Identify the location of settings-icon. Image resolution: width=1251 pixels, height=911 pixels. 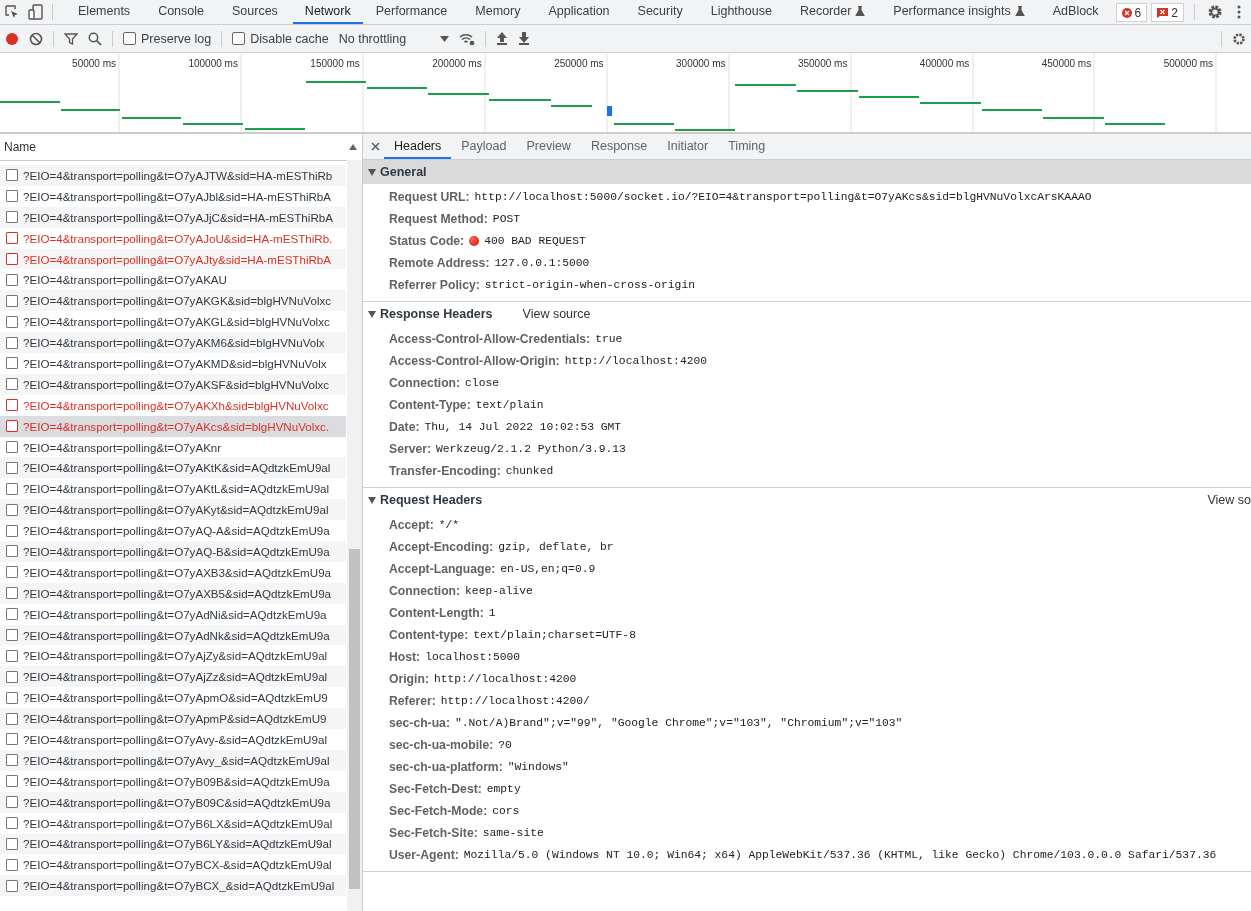
(1239, 38).